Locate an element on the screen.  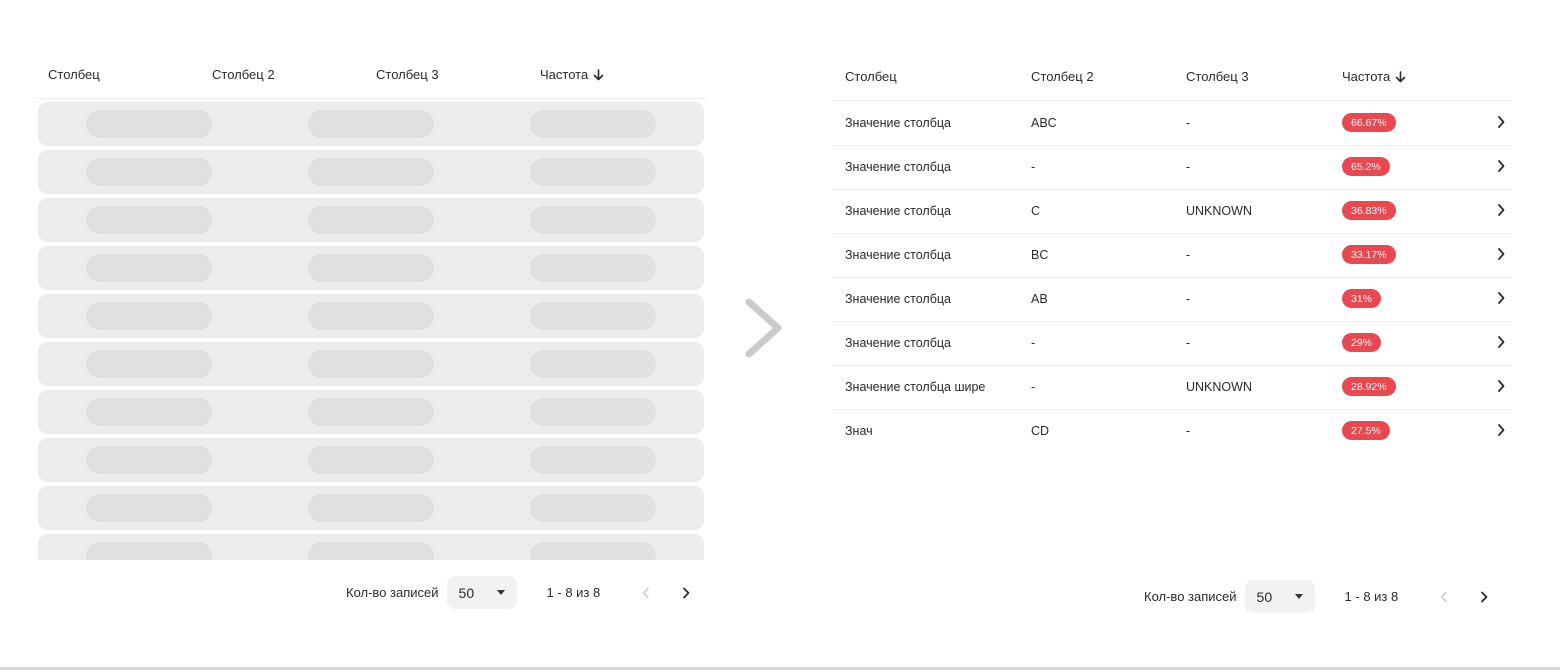
frequency-badge: 66.67% is located at coordinates (1369, 122).